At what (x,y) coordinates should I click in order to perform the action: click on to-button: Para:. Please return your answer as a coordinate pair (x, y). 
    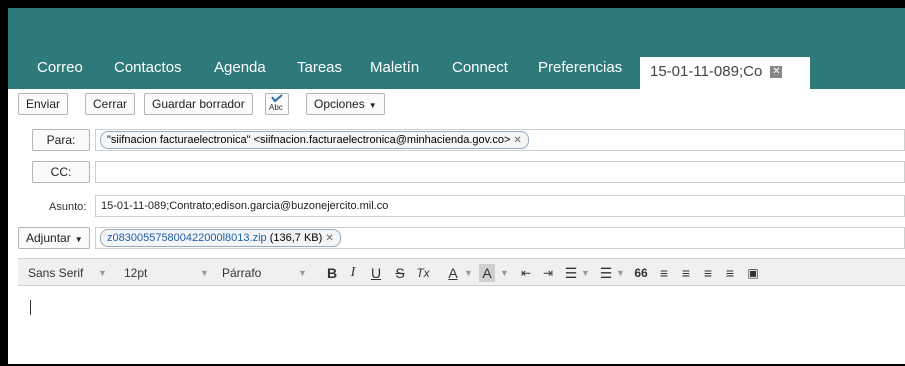
    Looking at the image, I should click on (61, 140).